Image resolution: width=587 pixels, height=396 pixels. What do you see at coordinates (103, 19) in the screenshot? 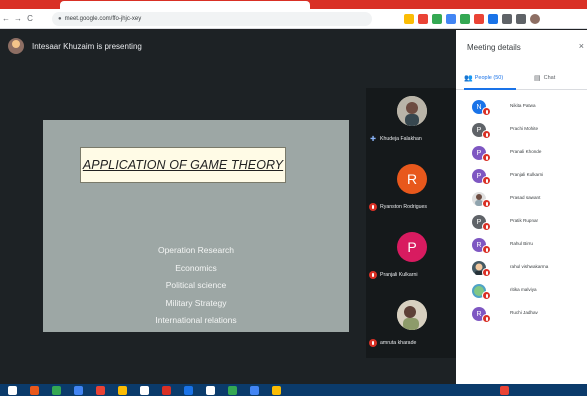
I see `url-text: meet.google.com/ffo-jhjc-xey` at bounding box center [103, 19].